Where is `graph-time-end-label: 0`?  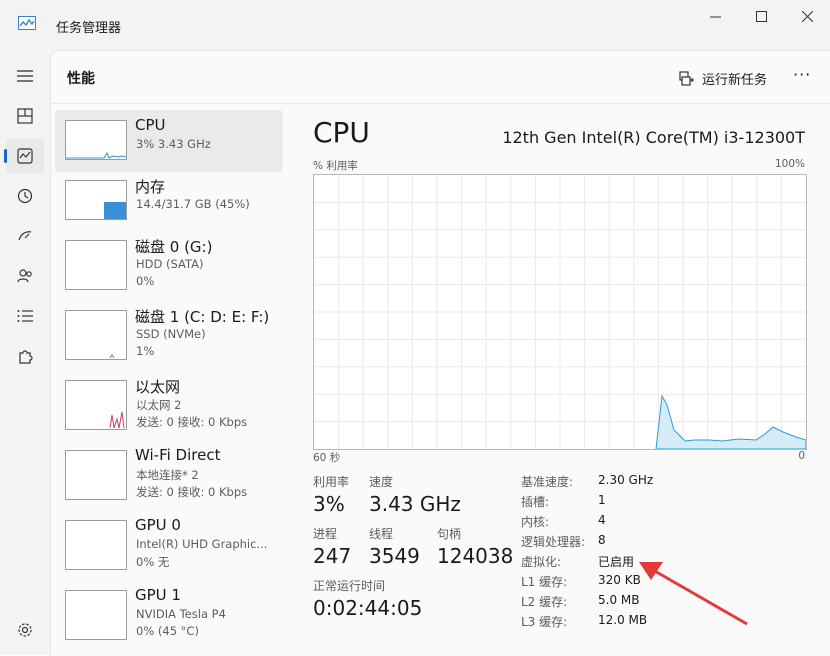 graph-time-end-label: 0 is located at coordinates (801, 456).